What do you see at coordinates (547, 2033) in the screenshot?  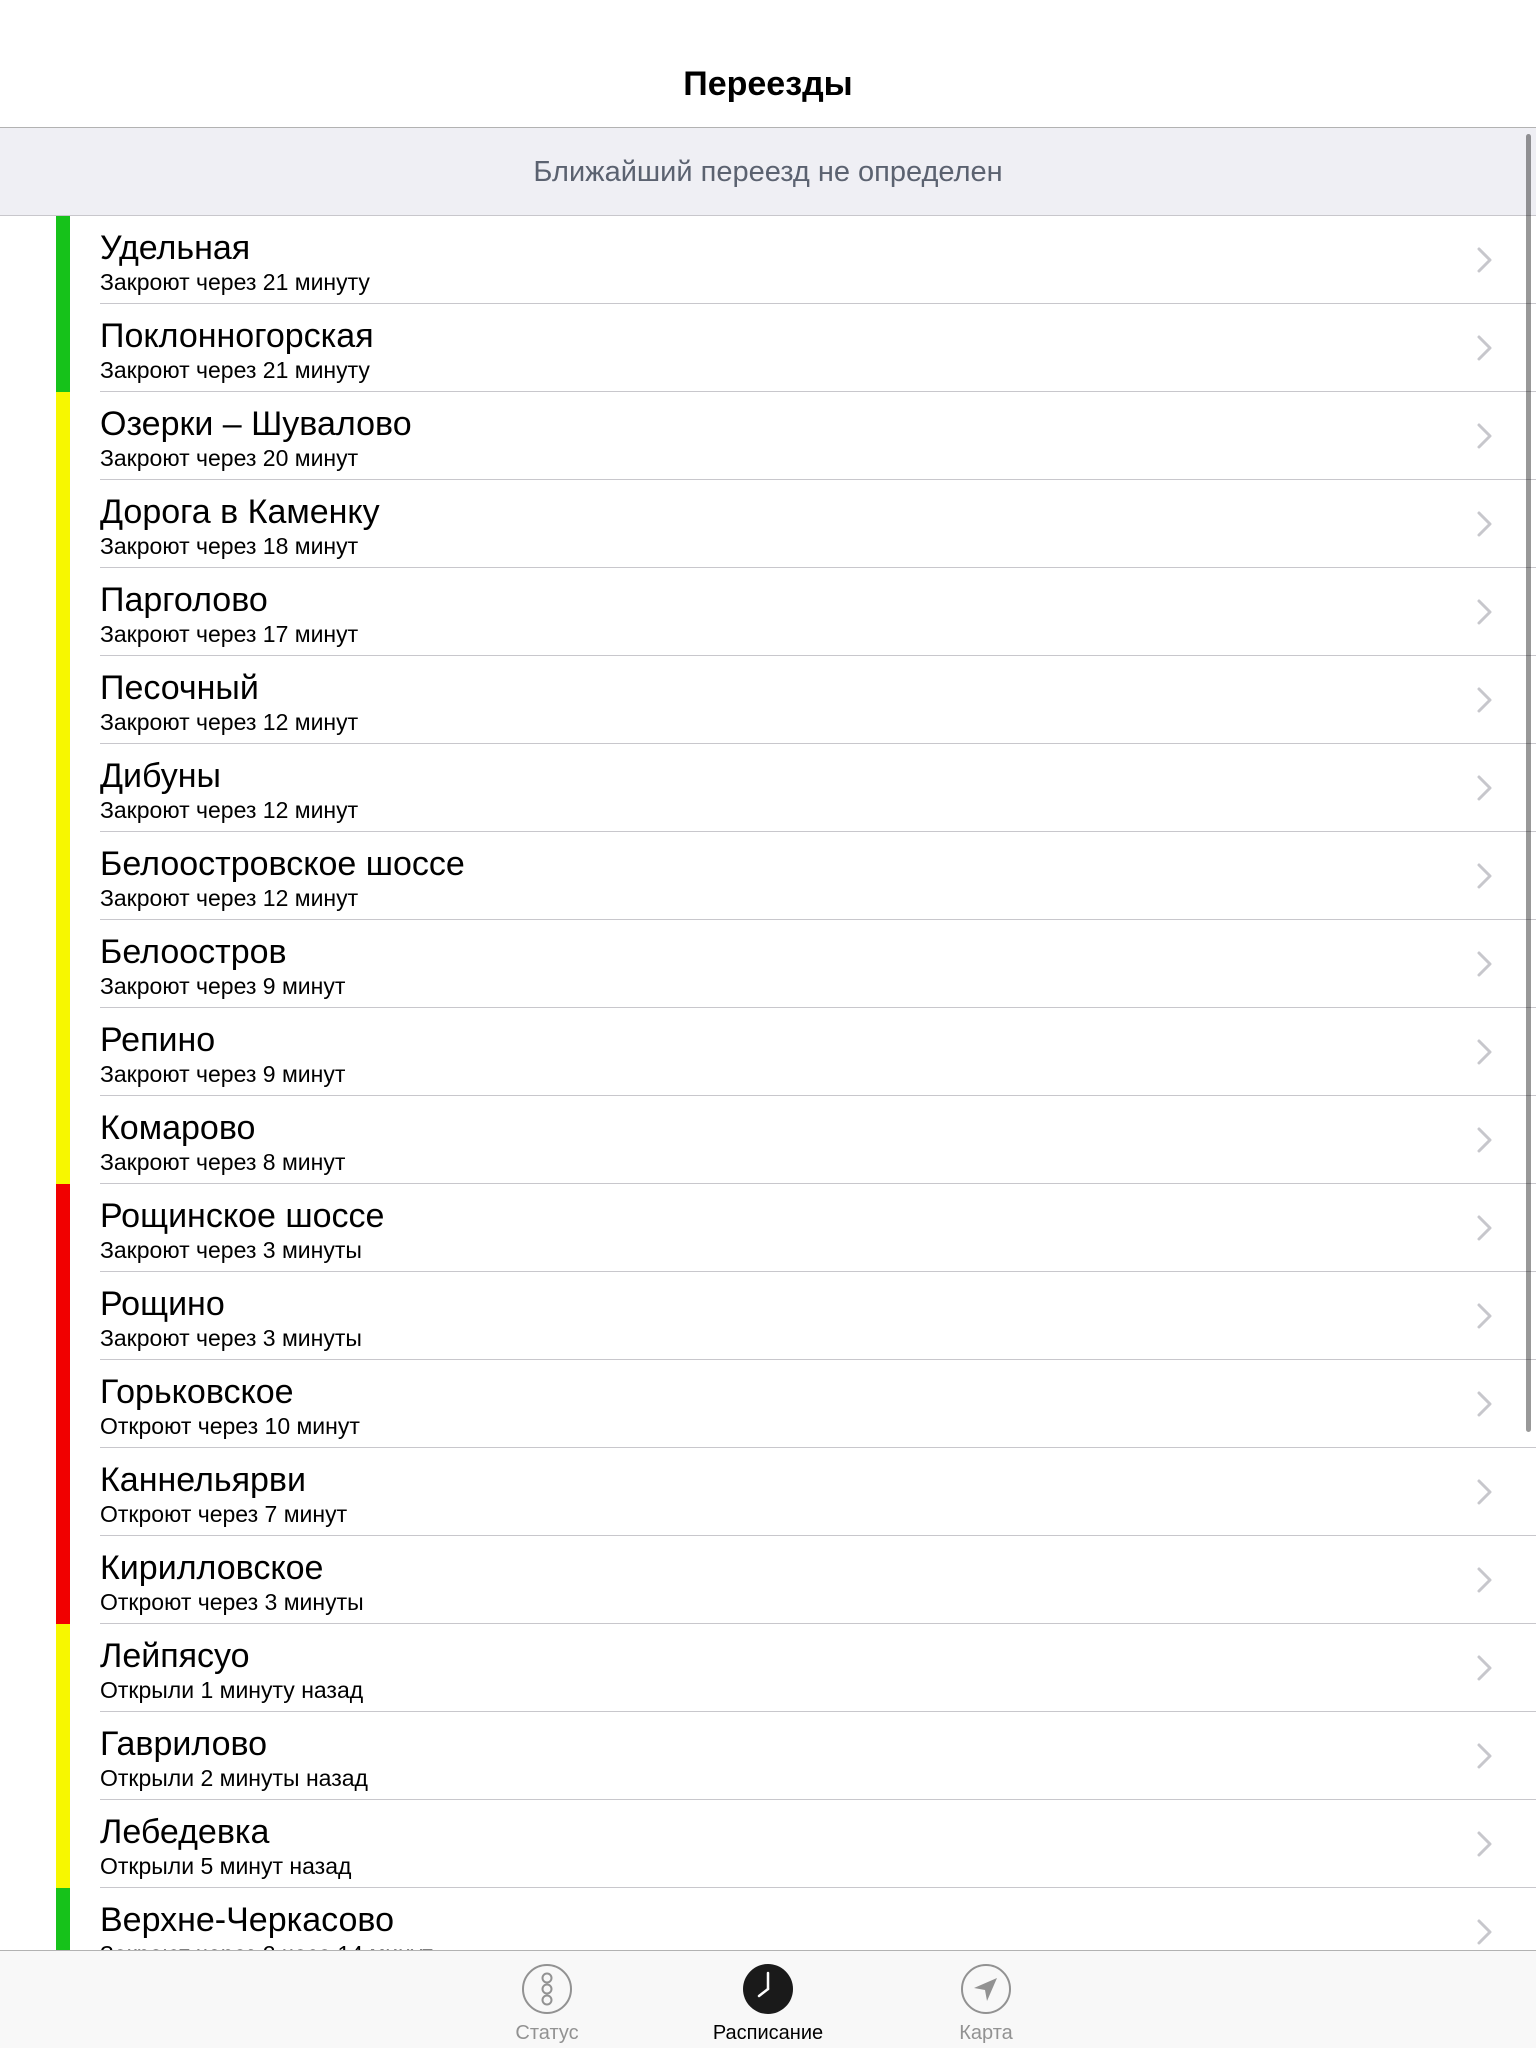 I see `tab-status-label: Статус` at bounding box center [547, 2033].